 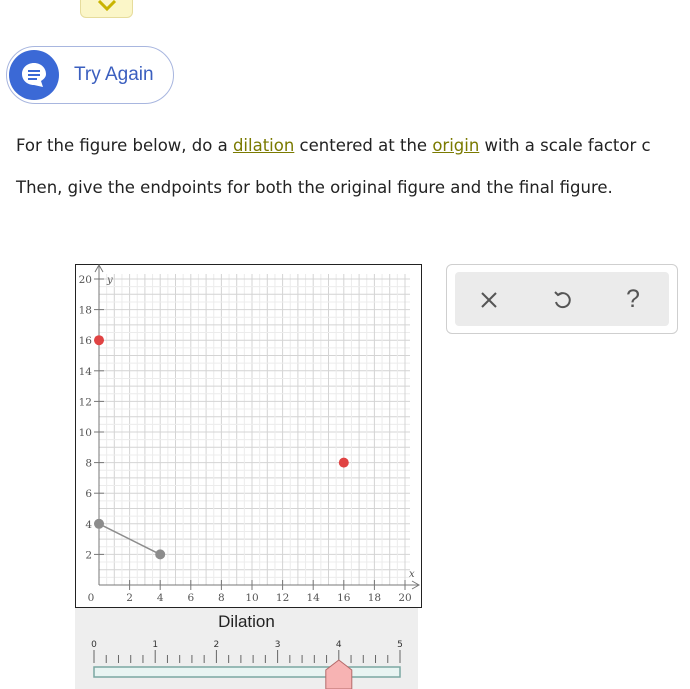 What do you see at coordinates (94, 645) in the screenshot?
I see `slider-label: 0` at bounding box center [94, 645].